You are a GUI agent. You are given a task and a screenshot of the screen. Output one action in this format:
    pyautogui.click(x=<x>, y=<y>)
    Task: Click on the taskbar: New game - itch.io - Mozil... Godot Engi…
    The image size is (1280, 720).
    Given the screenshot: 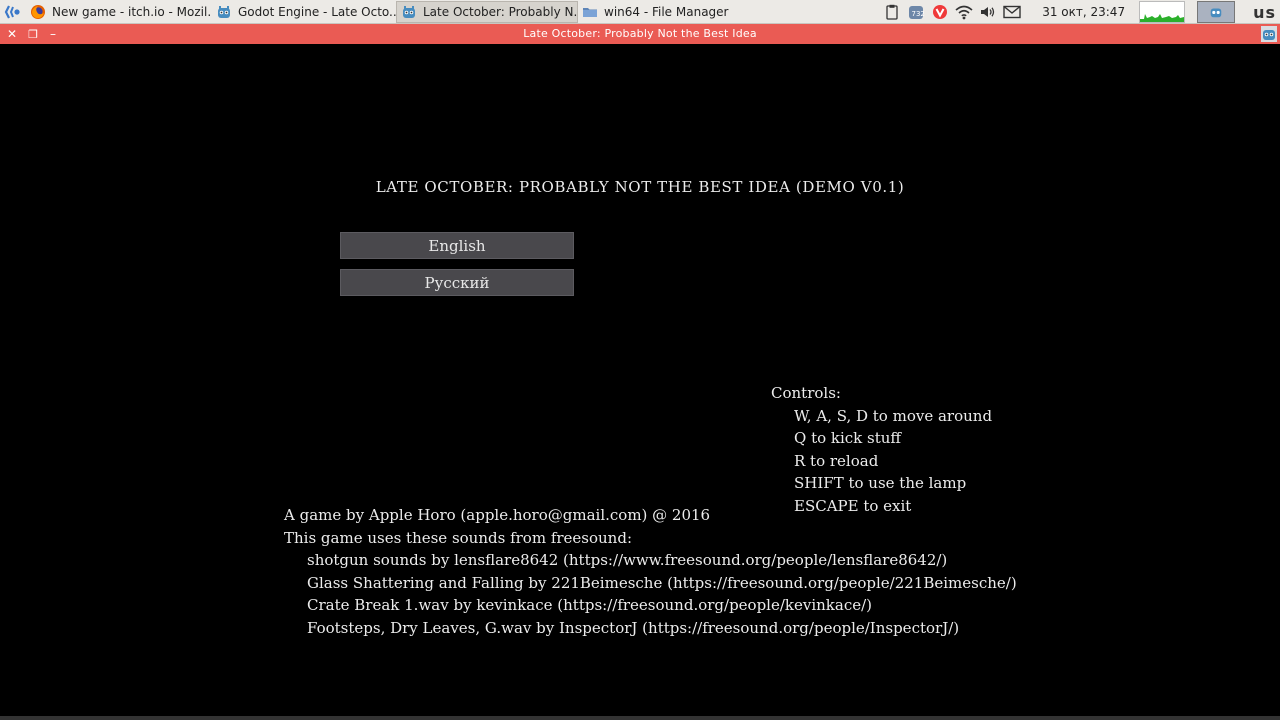 What is the action you would take?
    pyautogui.click(x=640, y=12)
    